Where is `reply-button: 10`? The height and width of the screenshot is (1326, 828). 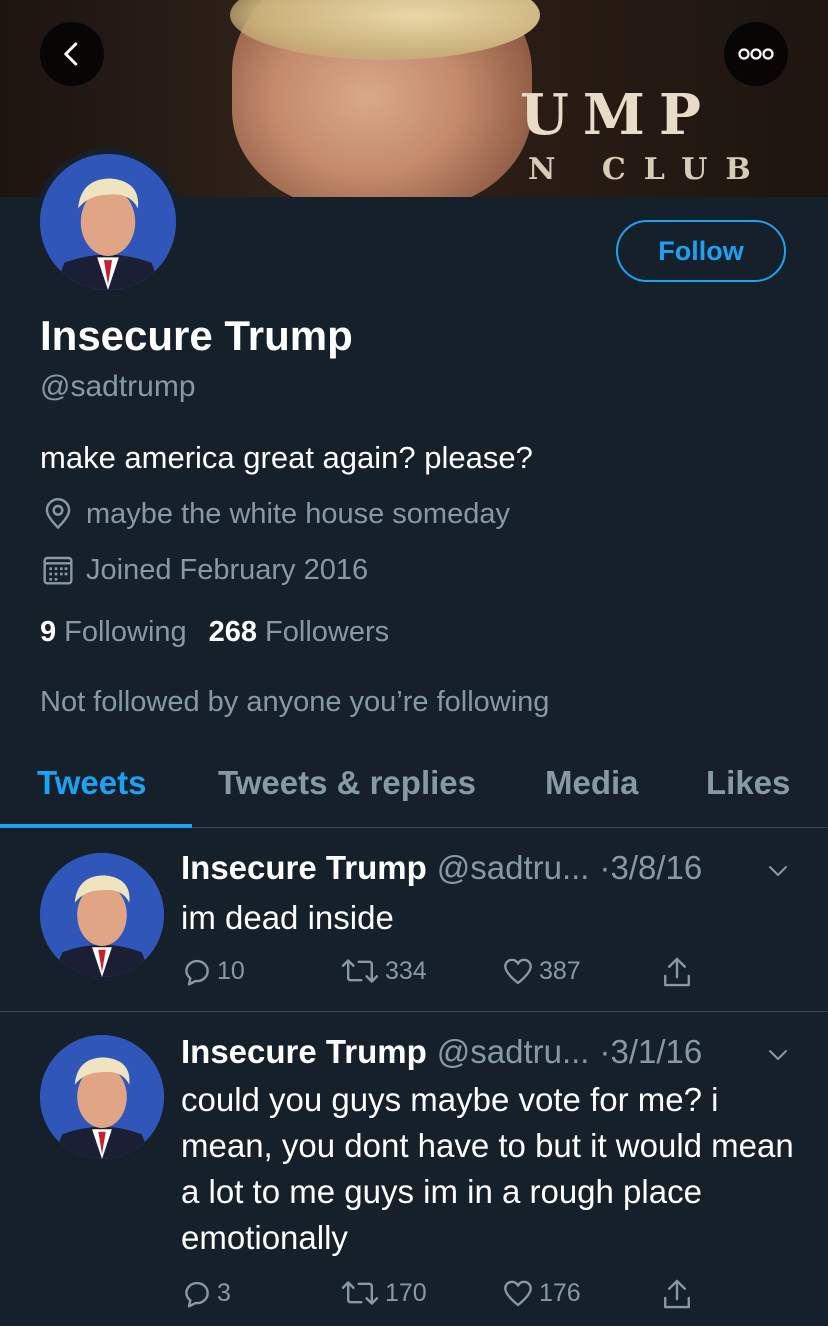 reply-button: 10 is located at coordinates (213, 971).